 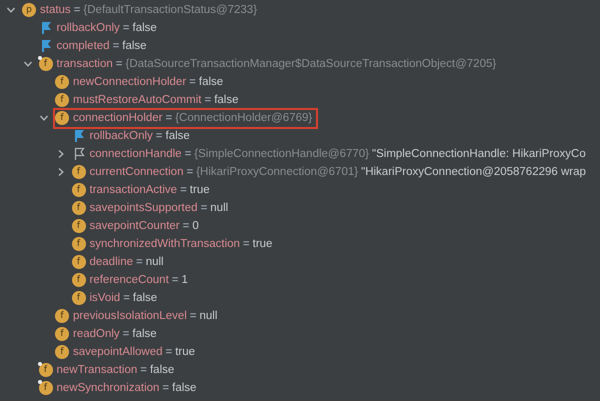 I want to click on variable-name: previousIsolationLevel, so click(x=130, y=316).